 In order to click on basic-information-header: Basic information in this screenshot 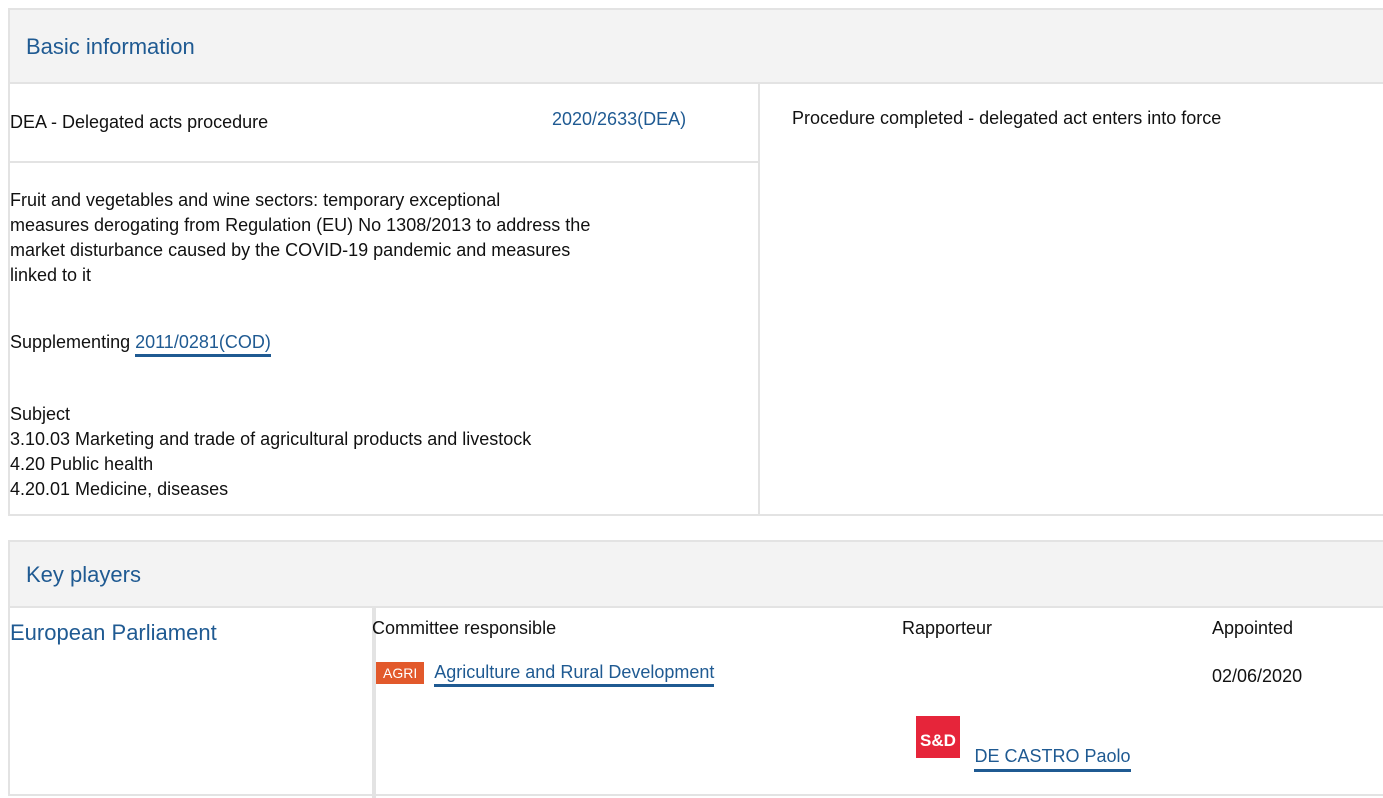, I will do `click(696, 47)`.